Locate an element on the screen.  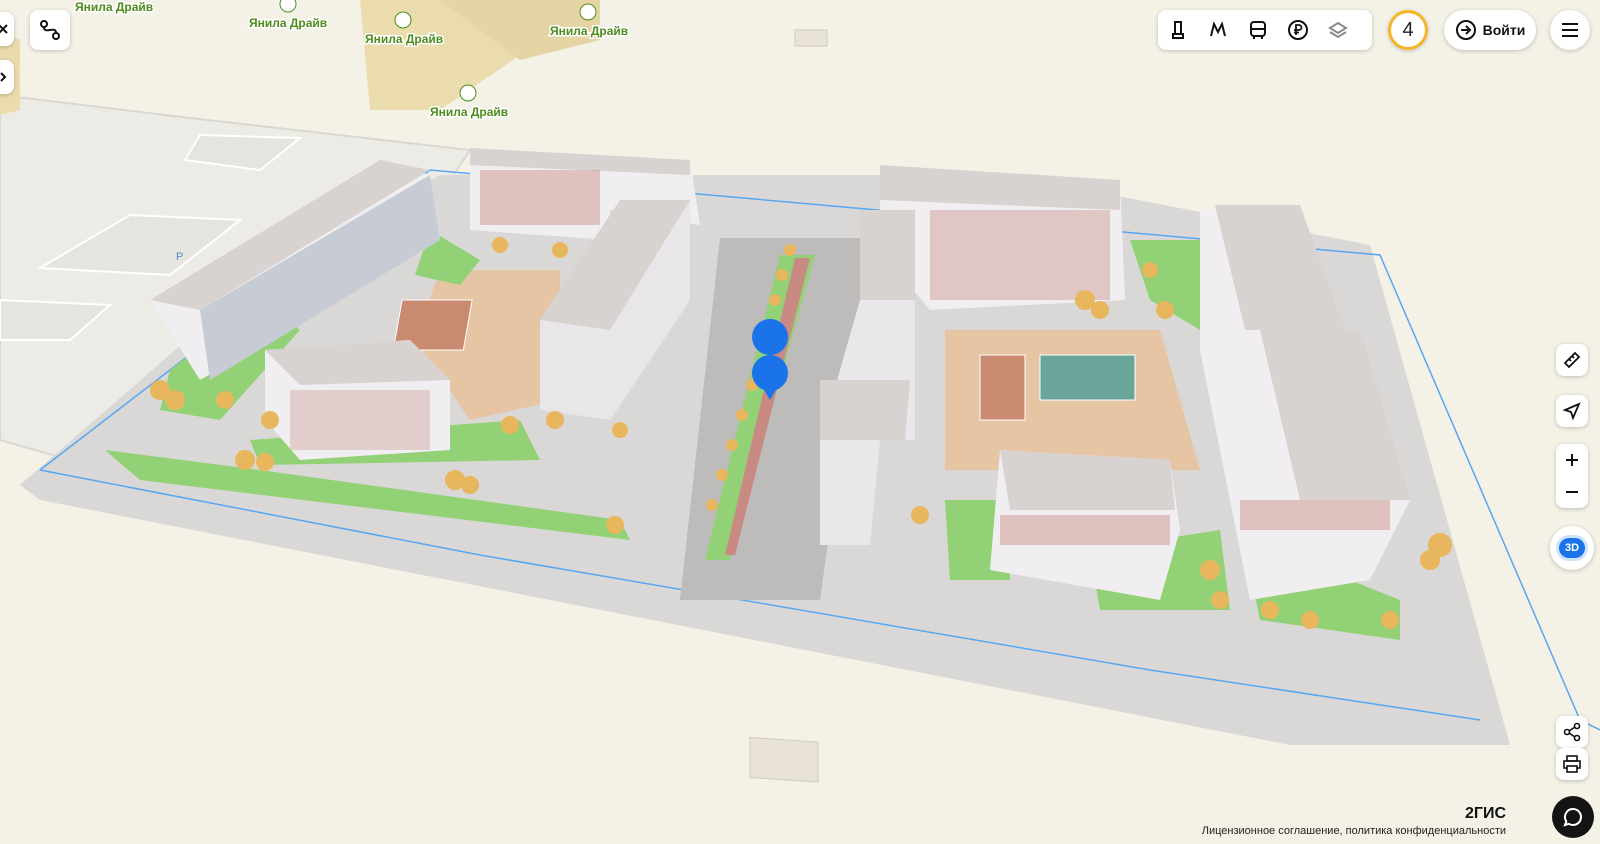
traffic-button is located at coordinates (1178, 30).